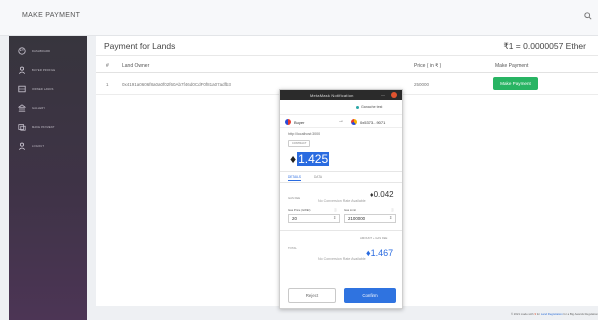  What do you see at coordinates (295, 178) in the screenshot?
I see `tab-details: DETAILS` at bounding box center [295, 178].